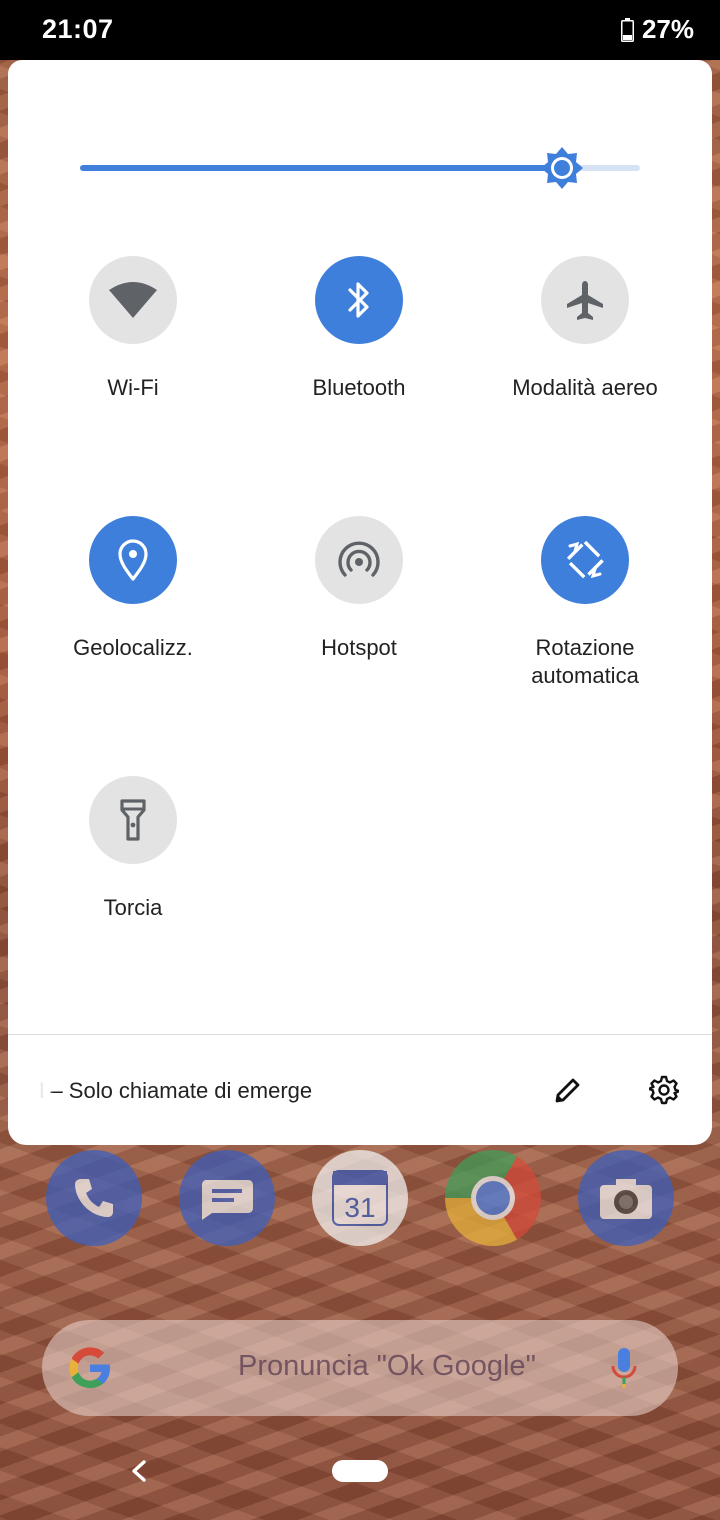 The height and width of the screenshot is (1520, 720). I want to click on google-logo-icon, so click(89, 1367).